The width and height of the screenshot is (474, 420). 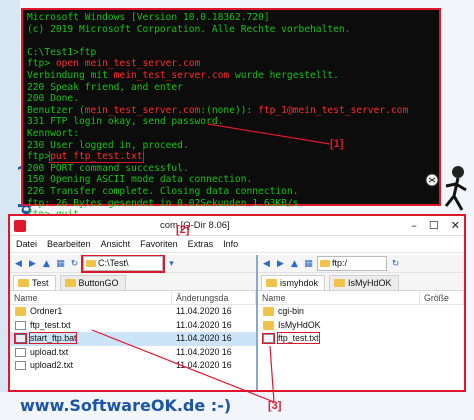 I want to click on console-text: 331 FTP login okay, send password., so click(x=125, y=122).